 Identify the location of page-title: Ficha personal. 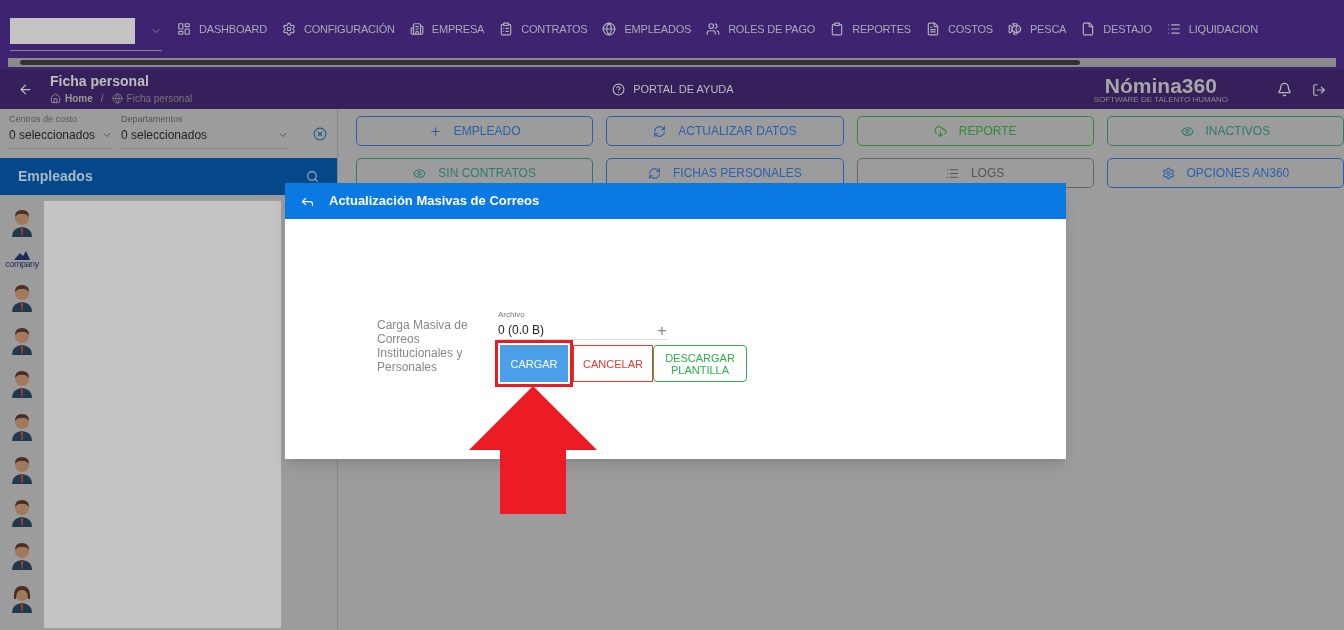
(100, 82).